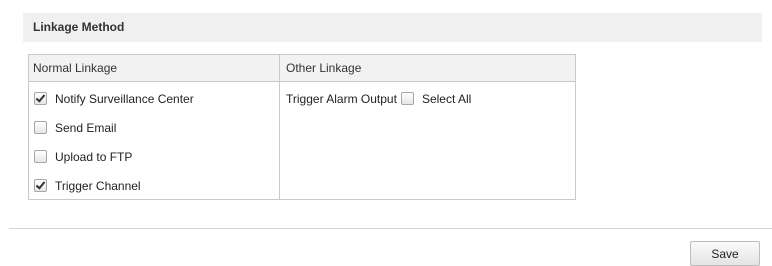 The height and width of the screenshot is (266, 772). Describe the element at coordinates (446, 98) in the screenshot. I see `select-all-label: Select All` at that location.